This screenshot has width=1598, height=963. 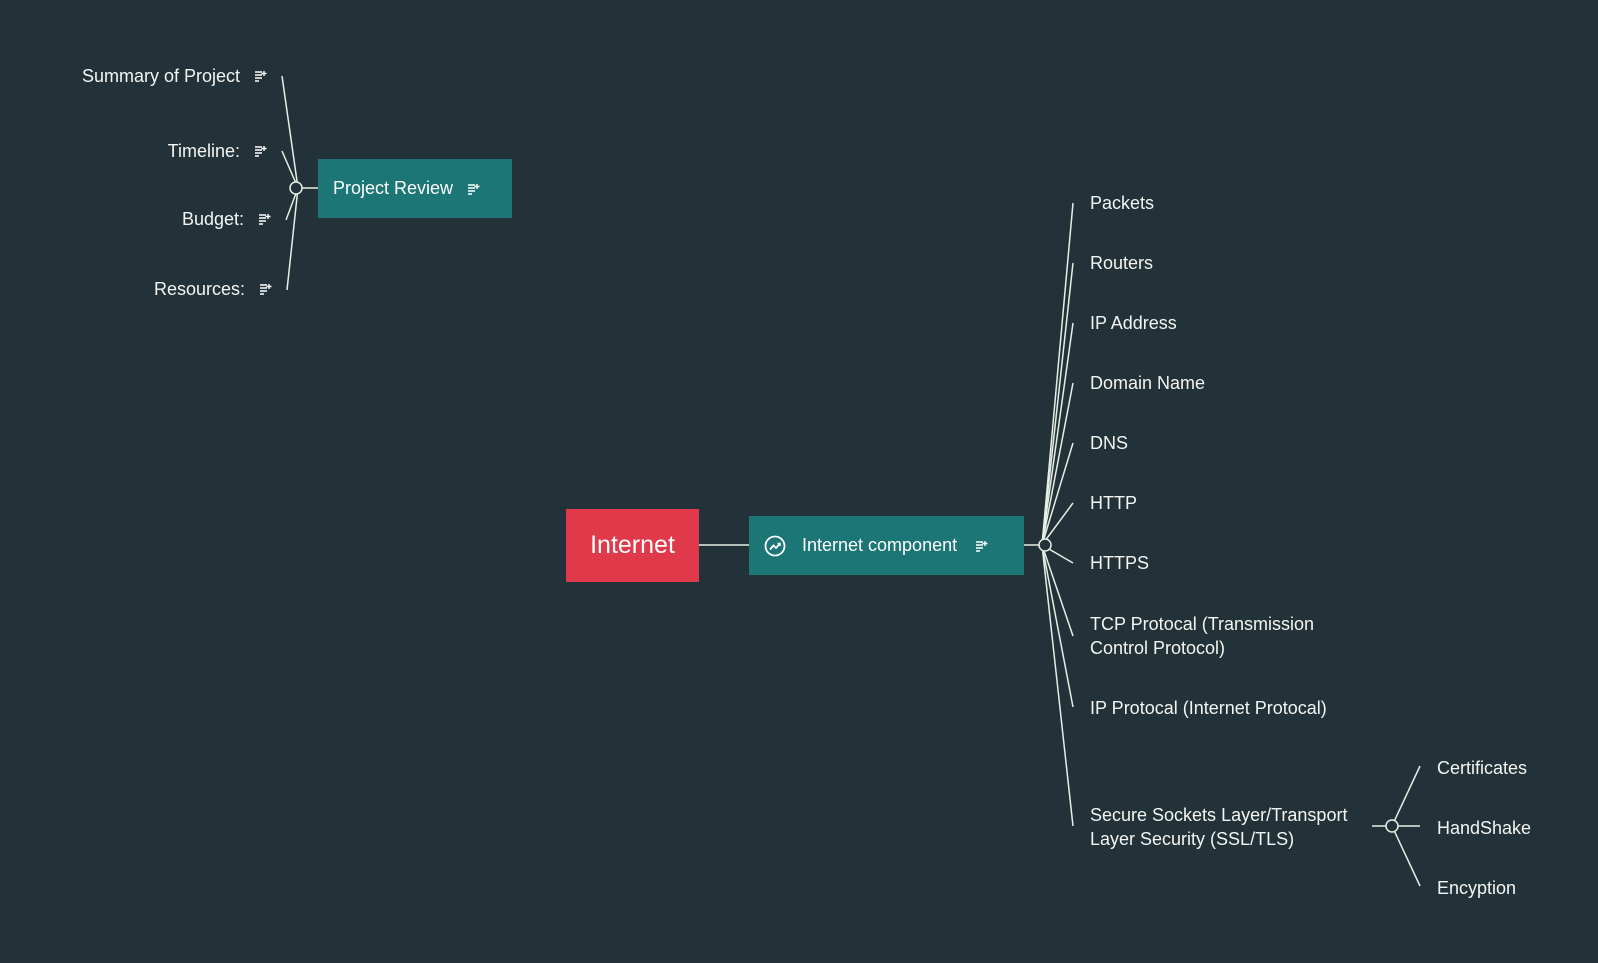 I want to click on leaf-summary-of-project: Summary of Project, so click(x=154, y=76).